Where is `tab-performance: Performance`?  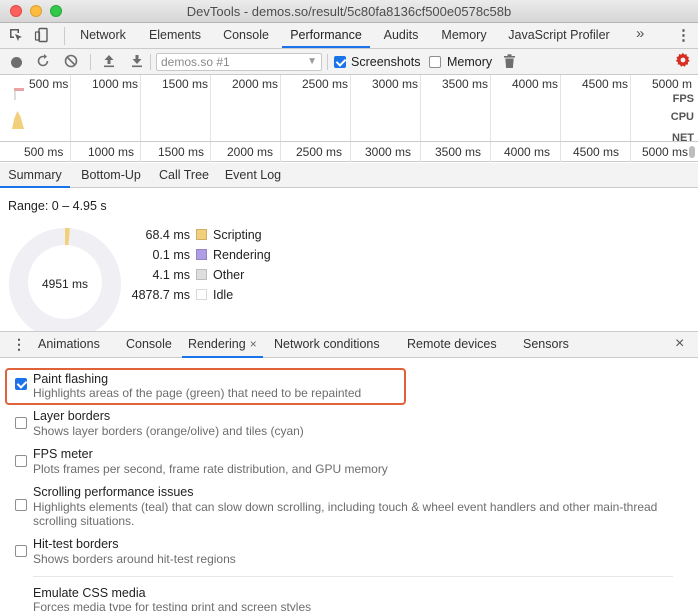 tab-performance: Performance is located at coordinates (326, 35).